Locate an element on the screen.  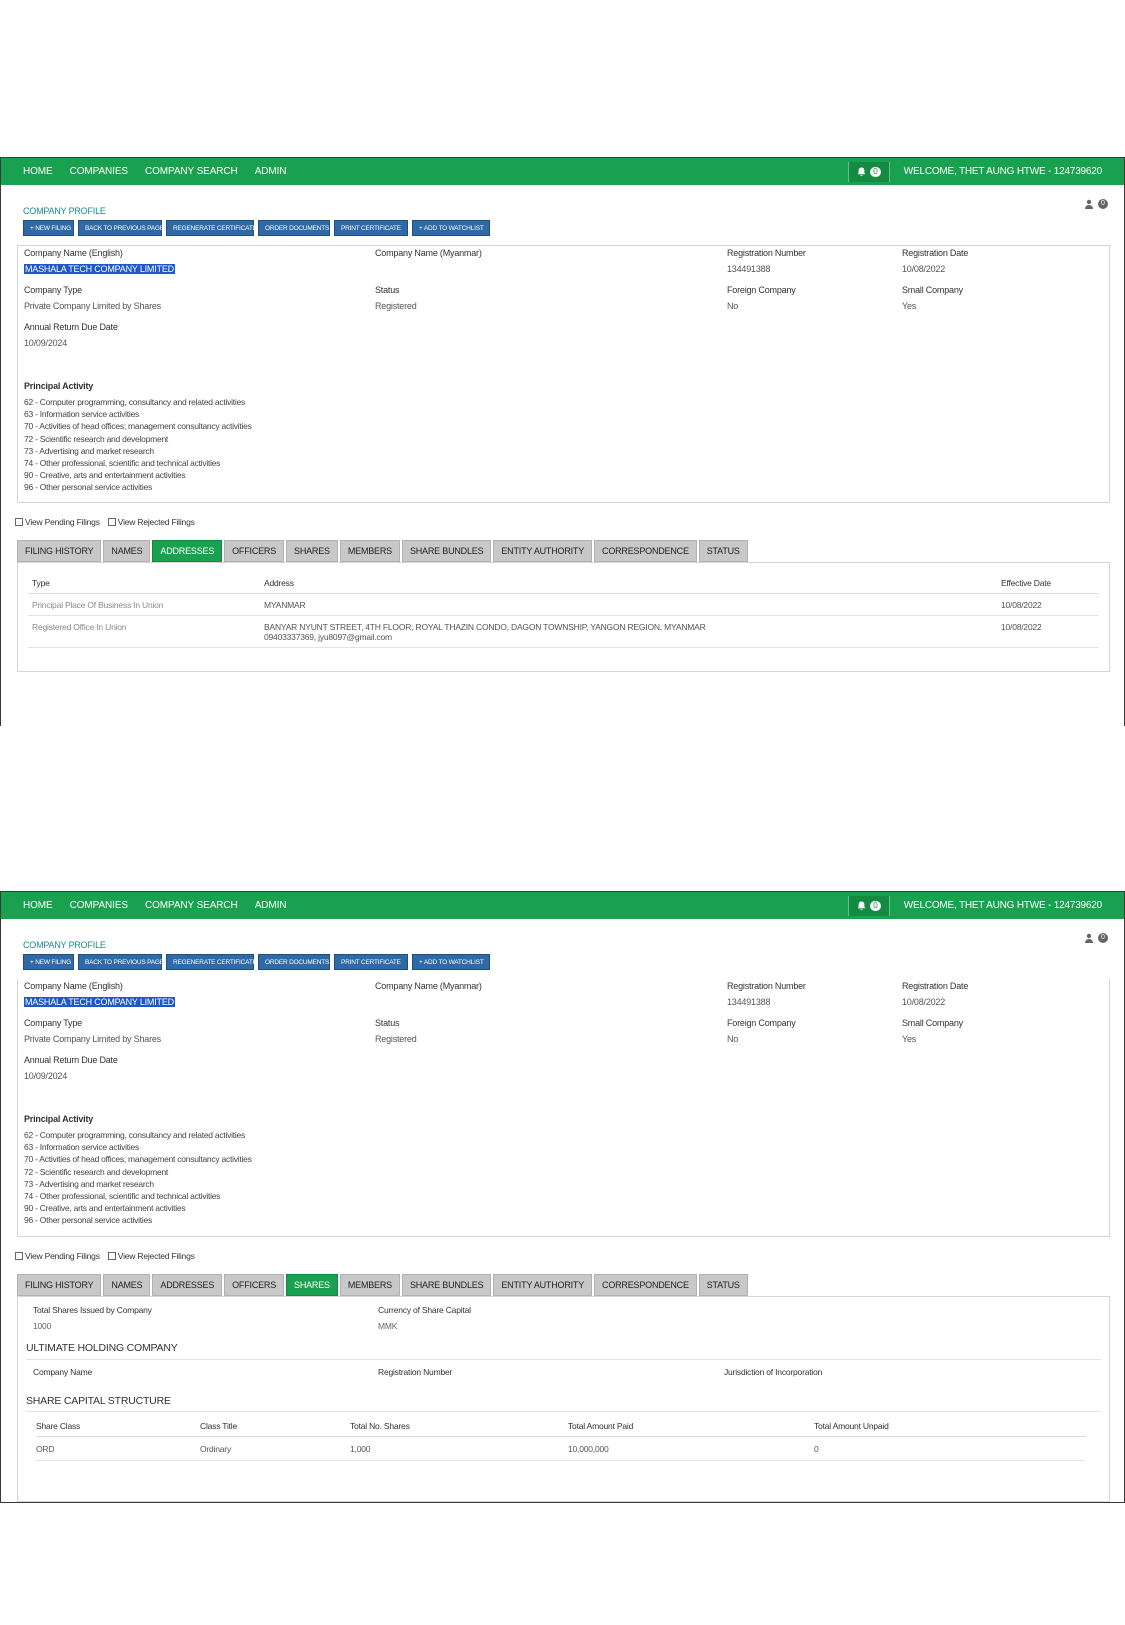
col-address: Address is located at coordinates (628, 583).